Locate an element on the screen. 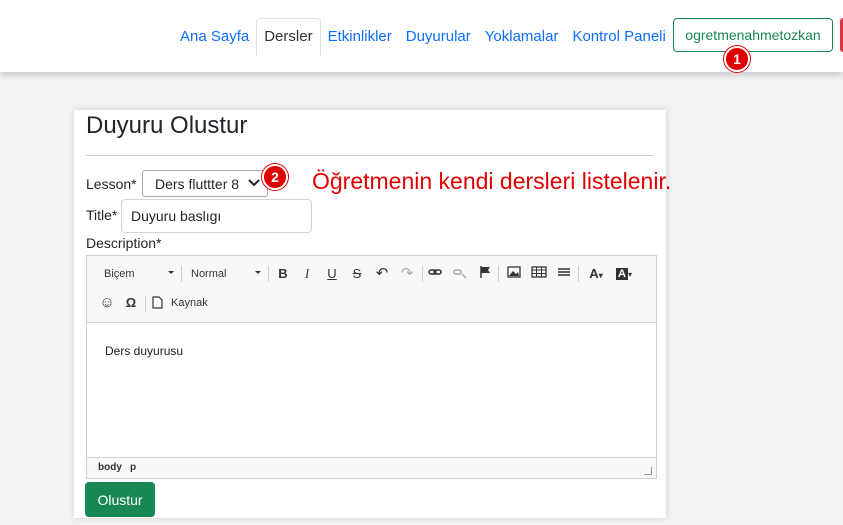 This screenshot has height=525, width=843. horizontal-line-icon is located at coordinates (564, 273).